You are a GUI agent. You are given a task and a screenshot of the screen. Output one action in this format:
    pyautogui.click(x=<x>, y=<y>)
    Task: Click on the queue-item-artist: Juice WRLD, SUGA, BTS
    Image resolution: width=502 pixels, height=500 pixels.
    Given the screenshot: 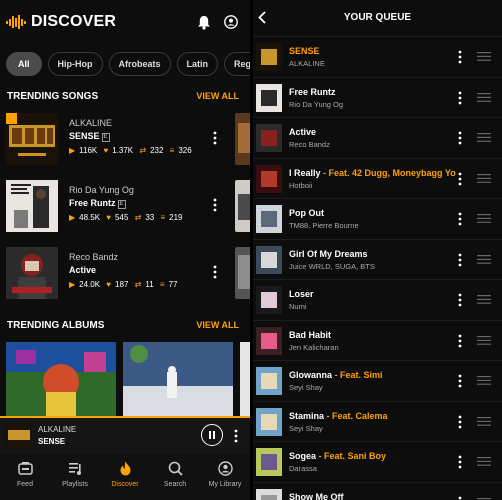 What is the action you would take?
    pyautogui.click(x=332, y=266)
    